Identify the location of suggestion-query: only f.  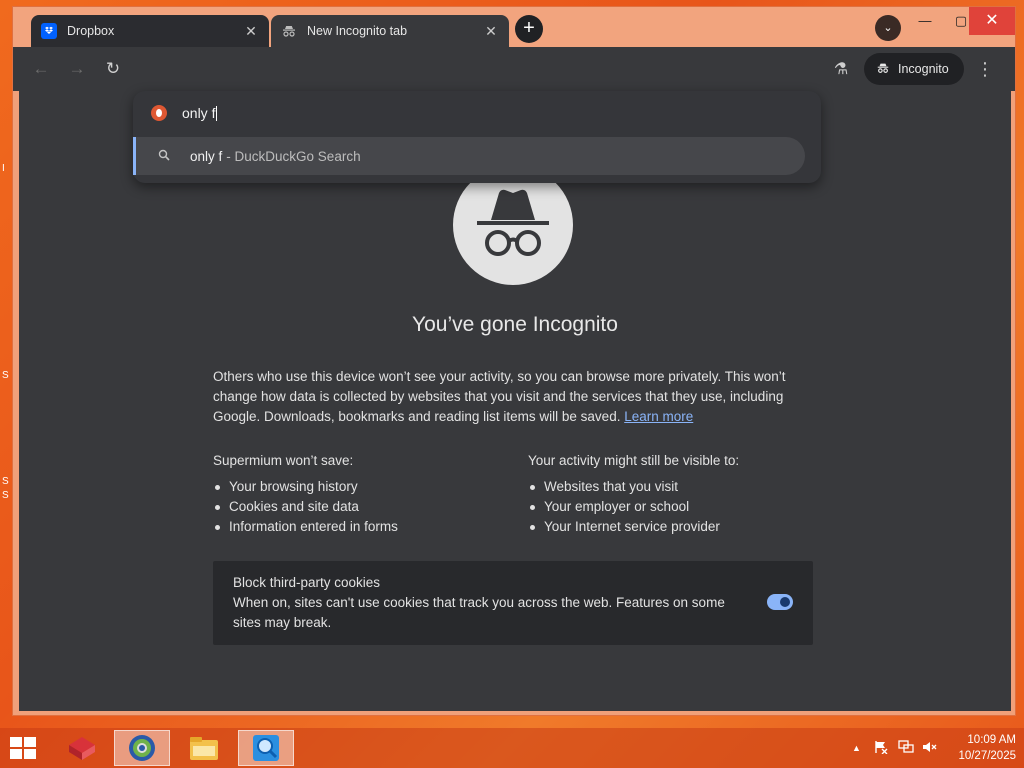
(206, 156).